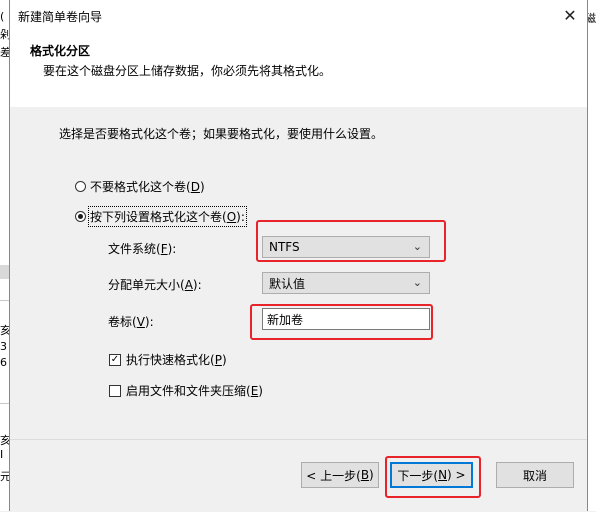 The width and height of the screenshot is (596, 512). What do you see at coordinates (298, 15) in the screenshot?
I see `title-bar: 新建简单卷向导 ✕` at bounding box center [298, 15].